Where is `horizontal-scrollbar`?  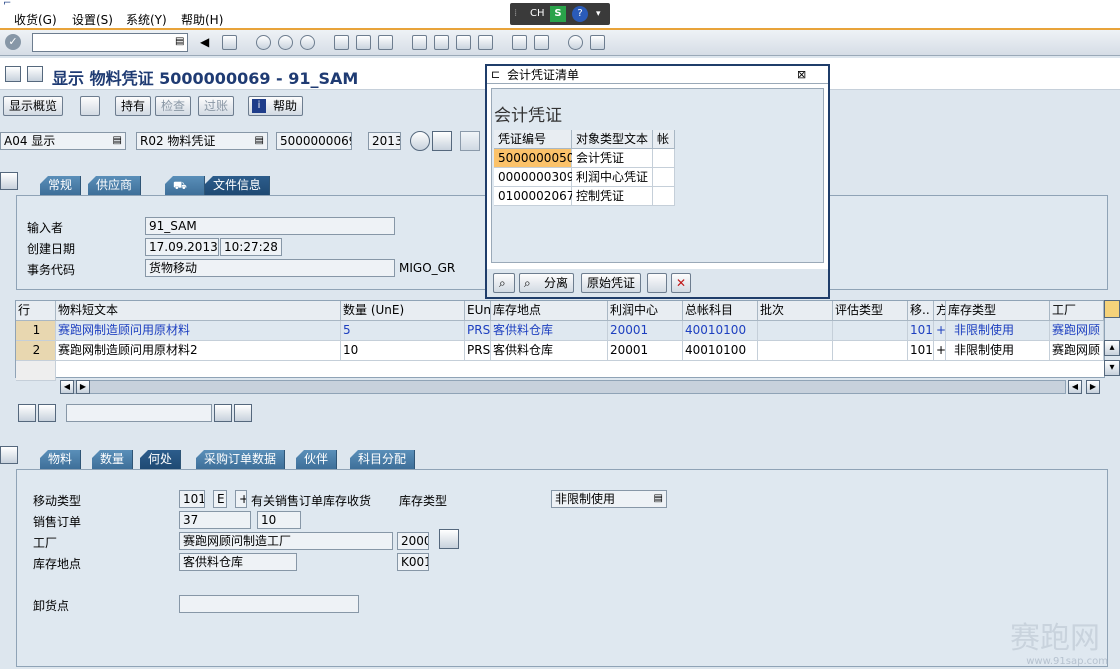
horizontal-scrollbar is located at coordinates (563, 387).